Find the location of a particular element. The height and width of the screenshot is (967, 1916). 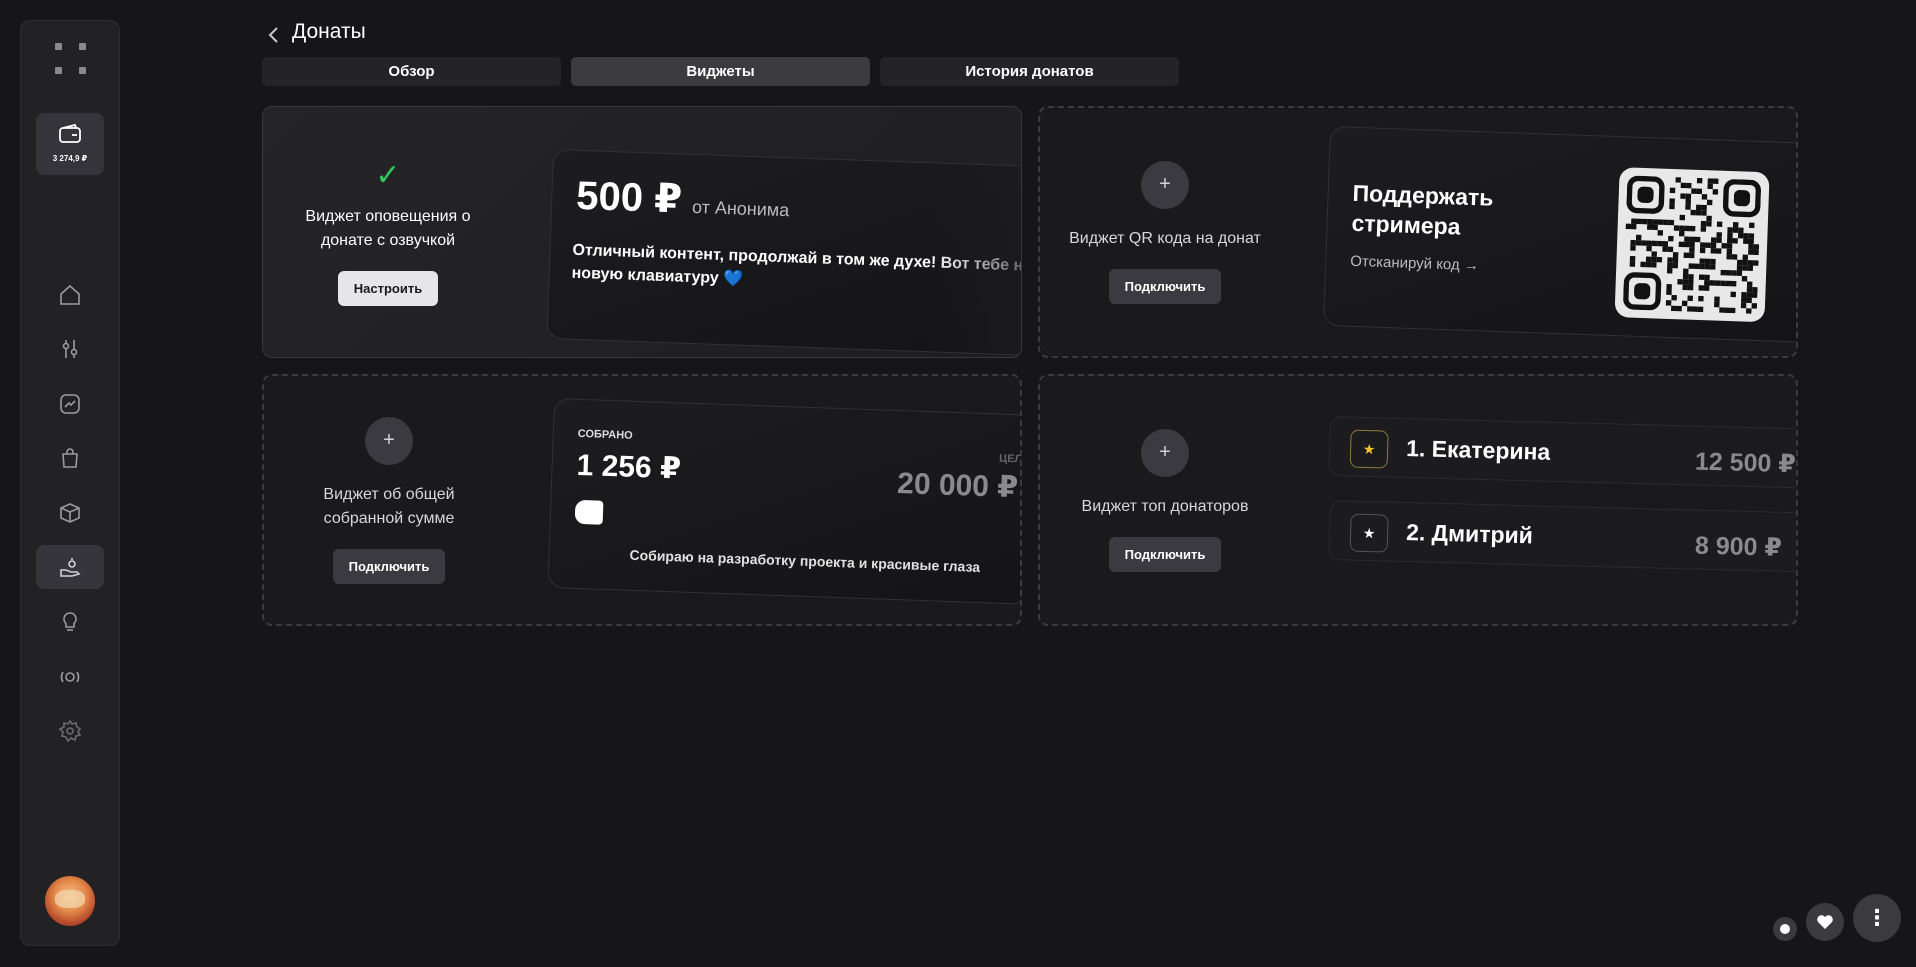

broadcast-icon is located at coordinates (70, 677).